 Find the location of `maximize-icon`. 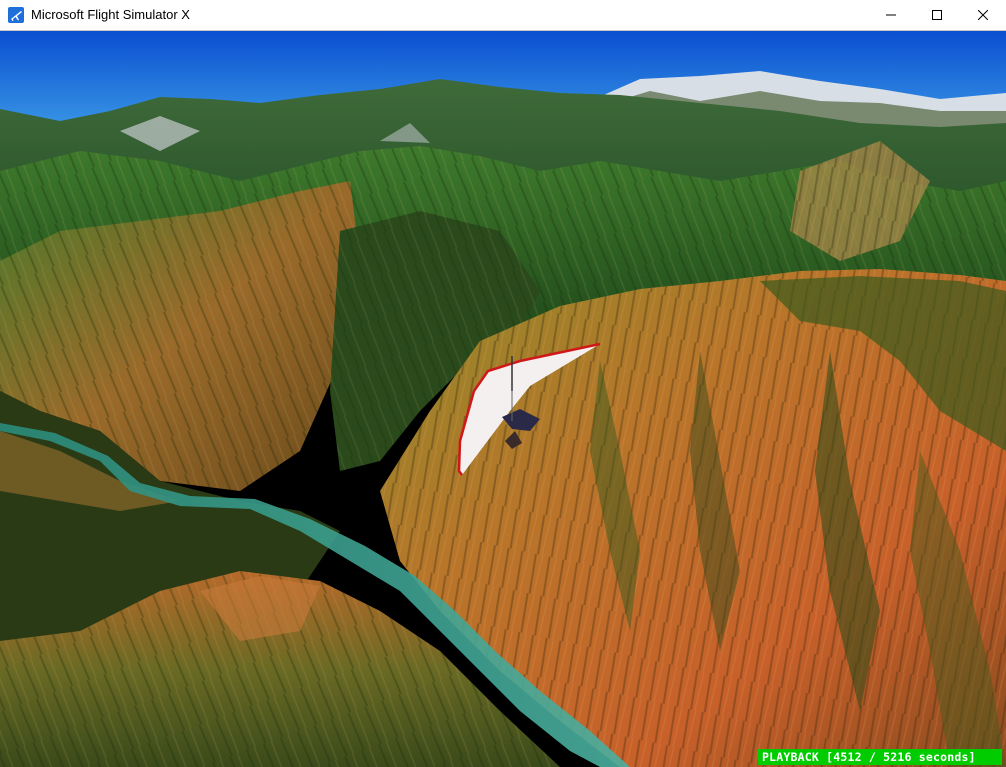

maximize-icon is located at coordinates (937, 15).